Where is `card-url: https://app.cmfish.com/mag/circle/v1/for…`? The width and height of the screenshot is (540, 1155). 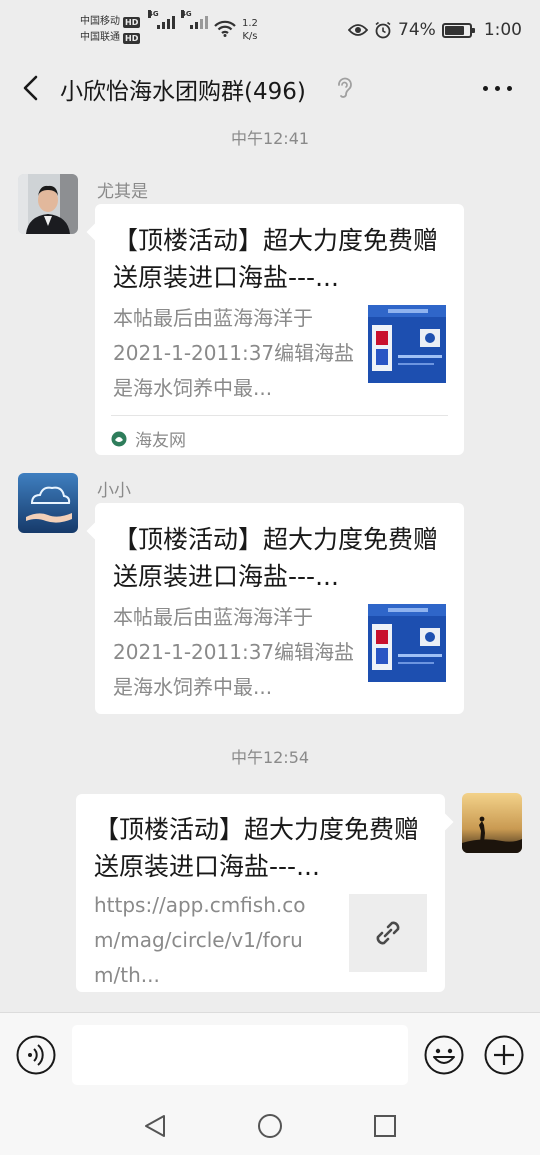
card-url: https://app.cmfish.com/mag/circle/v1/for… is located at coordinates (200, 940).